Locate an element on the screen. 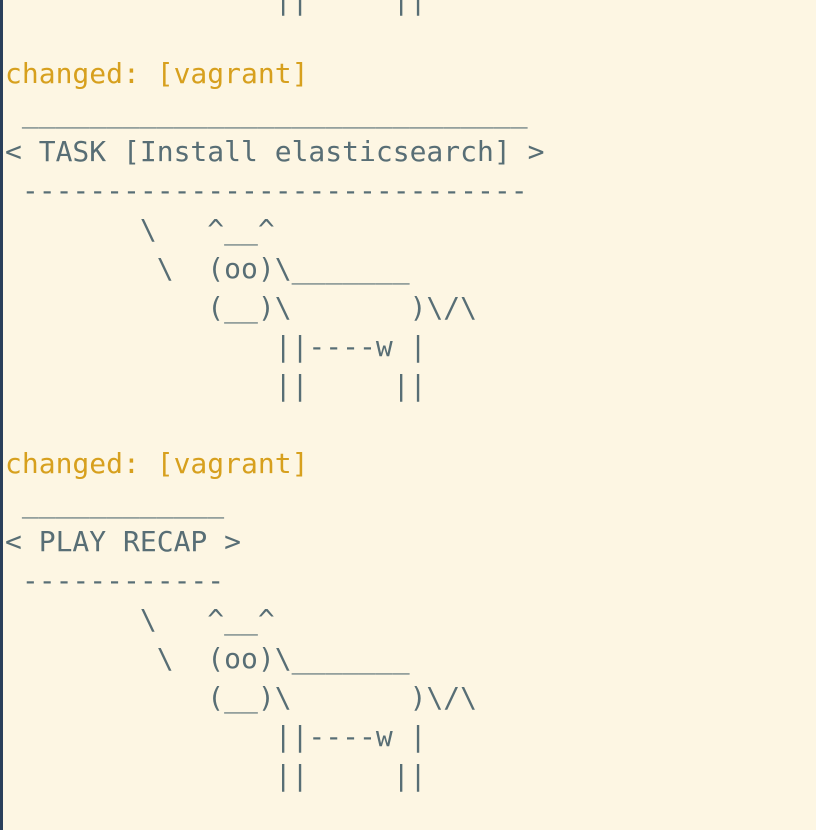 The height and width of the screenshot is (830, 816). recap-banner-title: < PLAY RECAP > is located at coordinates (123, 541).